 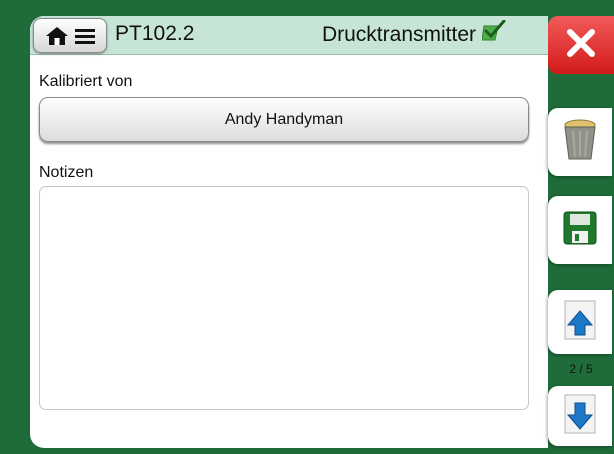 I want to click on calibrated-by-button: Andy Handyman, so click(x=284, y=119).